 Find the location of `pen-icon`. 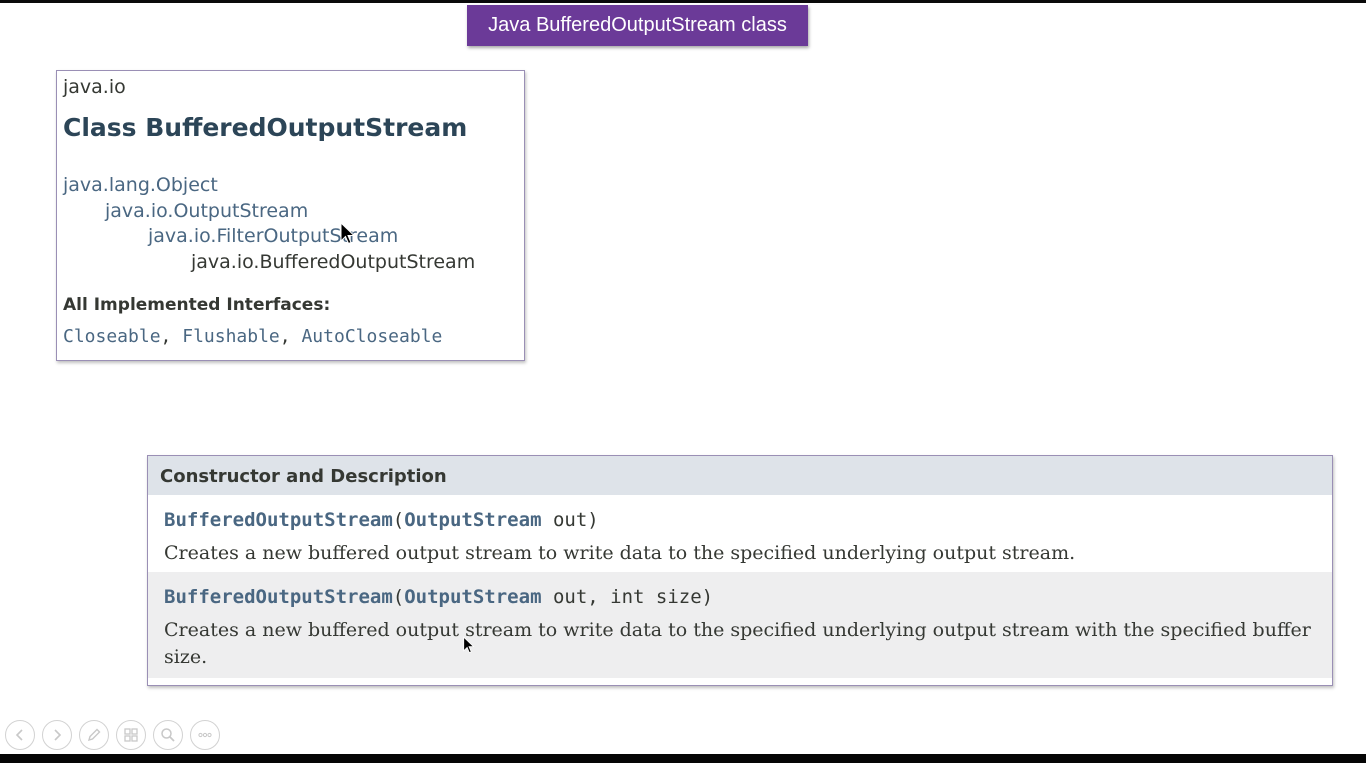

pen-icon is located at coordinates (94, 735).